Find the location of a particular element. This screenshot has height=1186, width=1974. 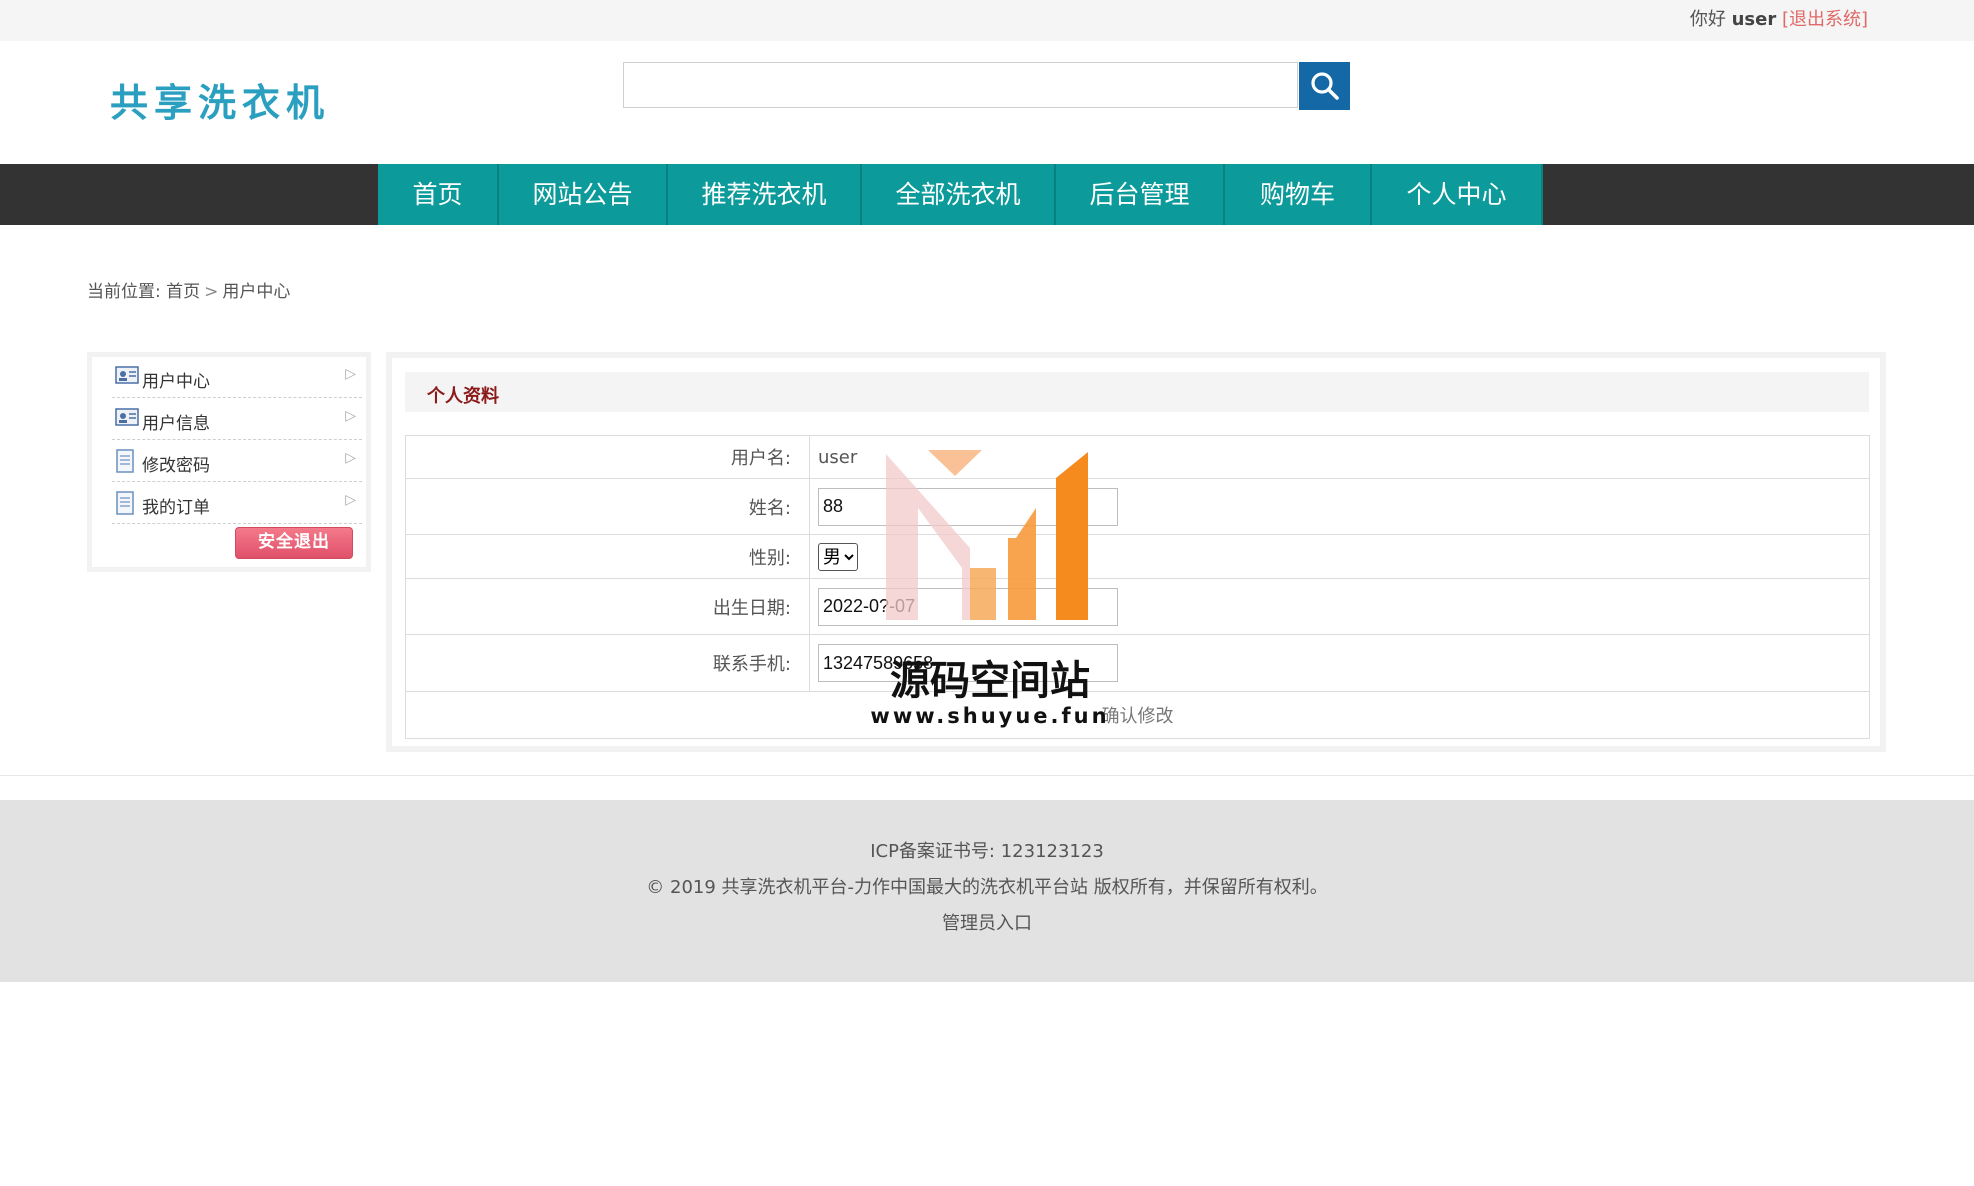

panel-header: 个人资料 is located at coordinates (1137, 392).